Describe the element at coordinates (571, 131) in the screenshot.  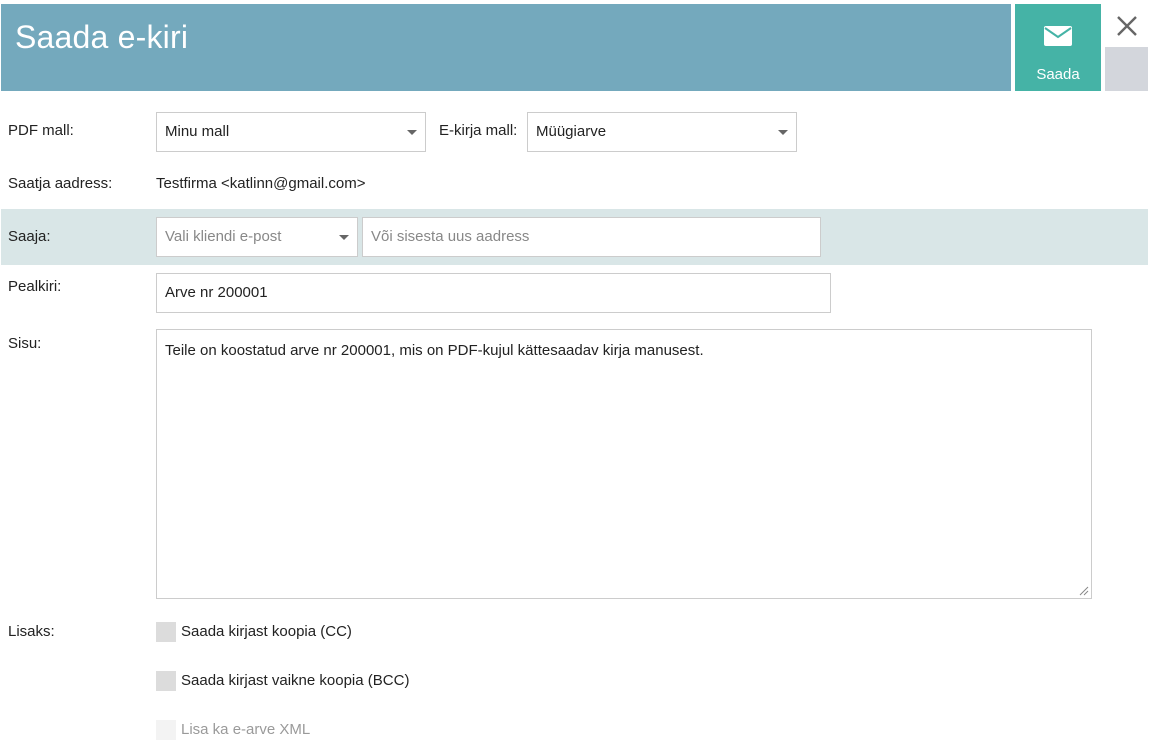
I see `email-template-value: Müügiarve` at that location.